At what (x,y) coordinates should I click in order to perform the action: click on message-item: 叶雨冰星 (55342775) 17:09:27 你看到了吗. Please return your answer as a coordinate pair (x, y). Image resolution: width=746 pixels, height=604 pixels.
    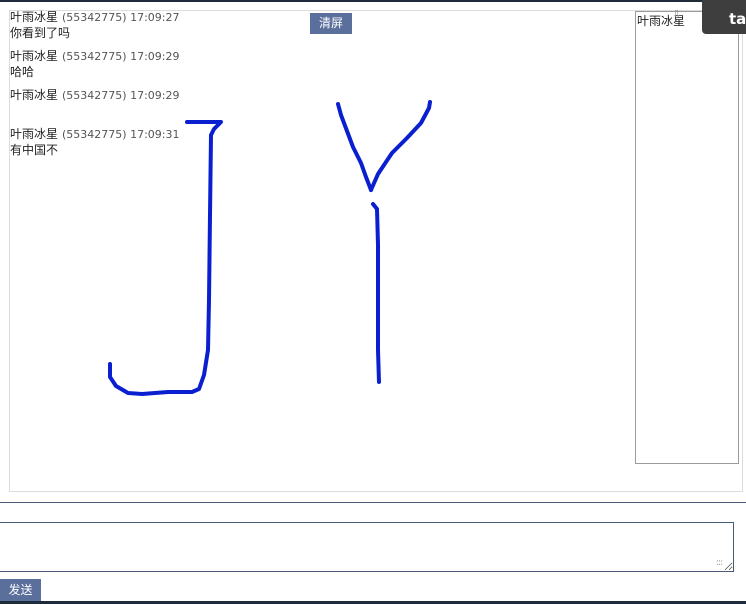
    Looking at the image, I should click on (160, 25).